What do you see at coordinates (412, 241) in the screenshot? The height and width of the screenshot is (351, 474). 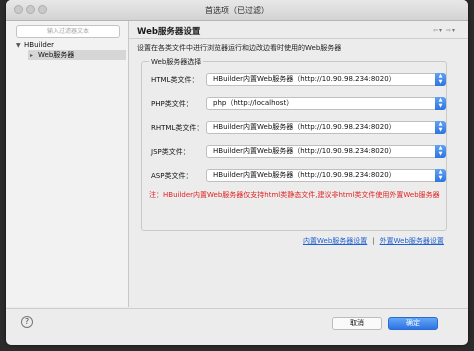 I see `external-server-settings-link: 外置Web服务器设置` at bounding box center [412, 241].